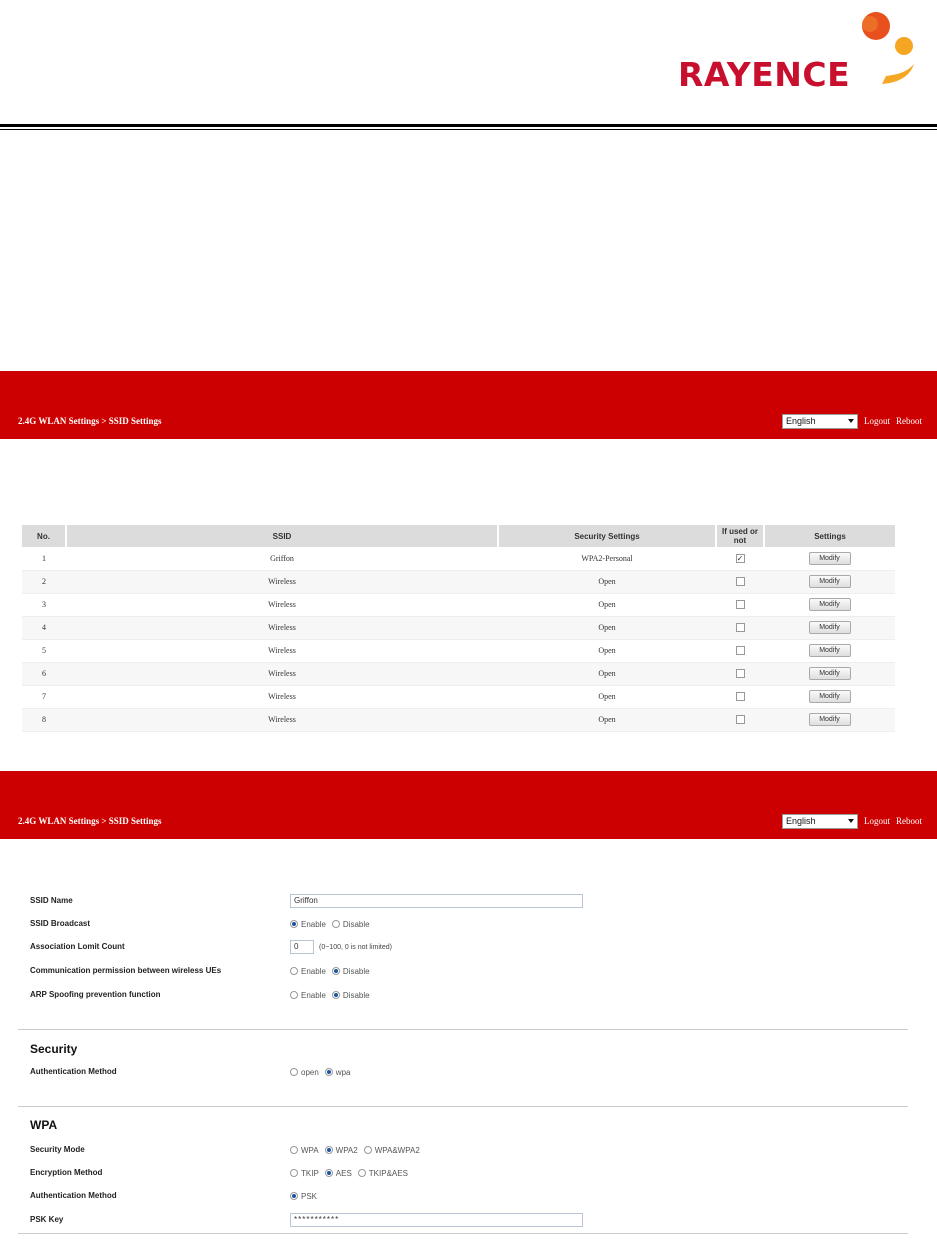 The height and width of the screenshot is (1241, 937). Describe the element at coordinates (764, 74) in the screenshot. I see `logo-wordmark: RAYENCE` at that location.